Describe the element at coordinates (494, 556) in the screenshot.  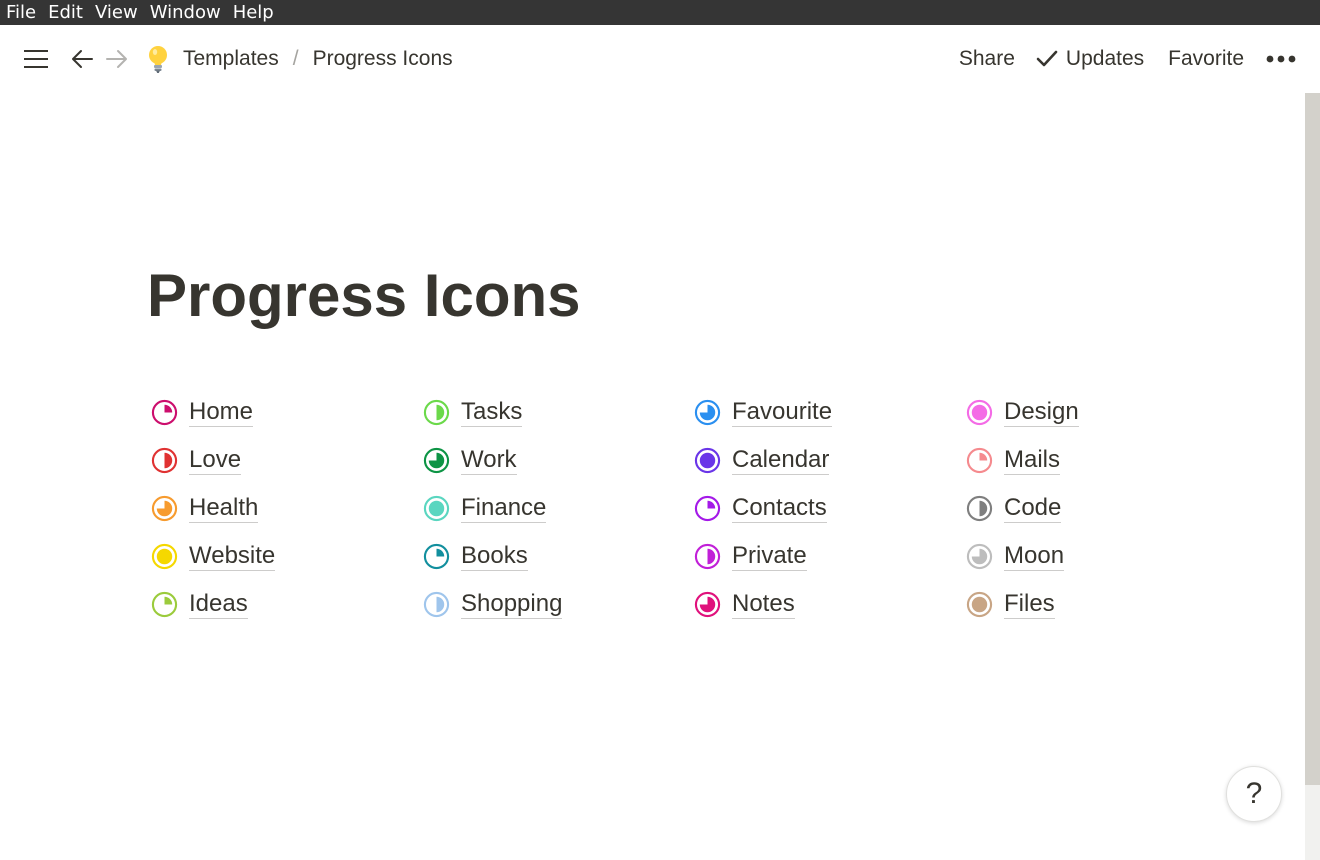
I see `page-link-label: Books` at that location.